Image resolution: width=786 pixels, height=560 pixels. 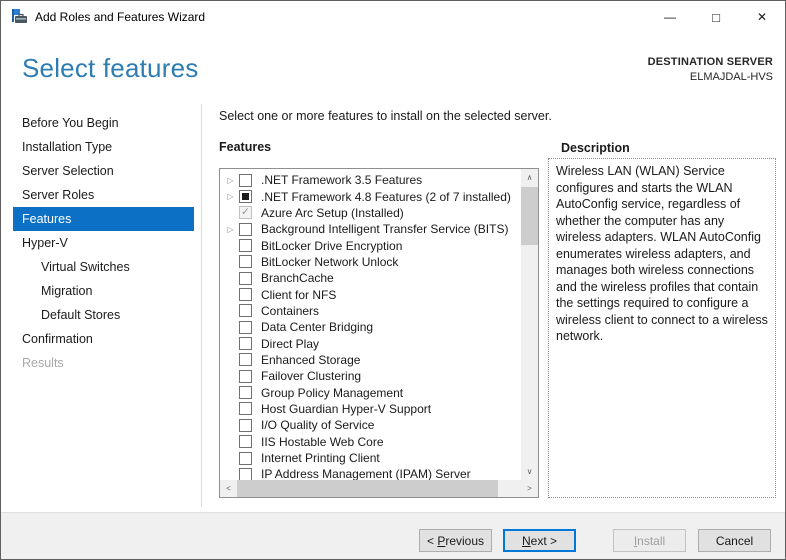 I want to click on sidebar-item-default-stores: Default Stores, so click(x=103, y=315).